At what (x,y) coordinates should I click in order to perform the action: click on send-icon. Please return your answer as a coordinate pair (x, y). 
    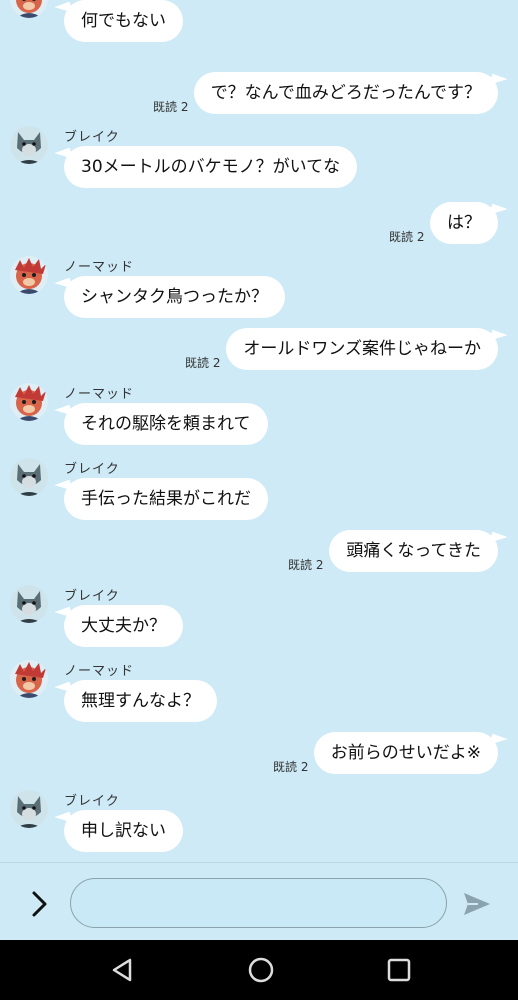
    Looking at the image, I should click on (477, 904).